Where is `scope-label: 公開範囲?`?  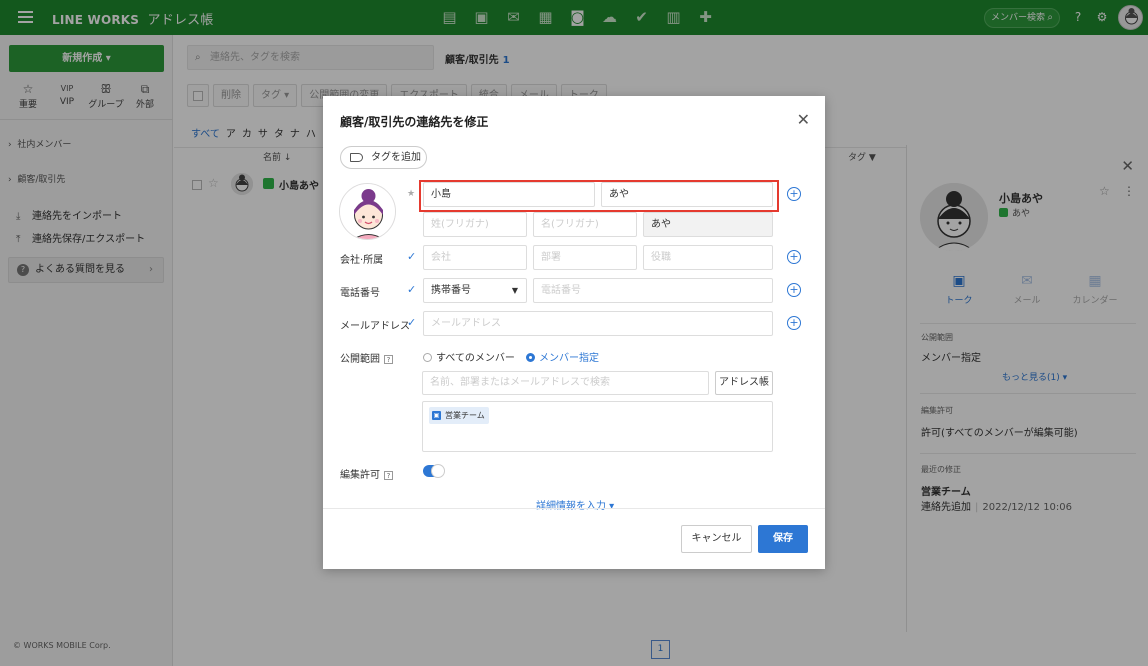 scope-label: 公開範囲? is located at coordinates (366, 357).